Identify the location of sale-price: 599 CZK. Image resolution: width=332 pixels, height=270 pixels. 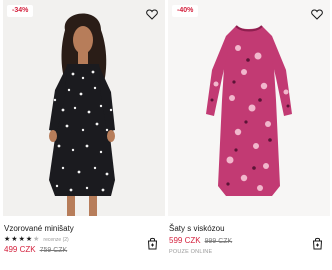
(185, 240).